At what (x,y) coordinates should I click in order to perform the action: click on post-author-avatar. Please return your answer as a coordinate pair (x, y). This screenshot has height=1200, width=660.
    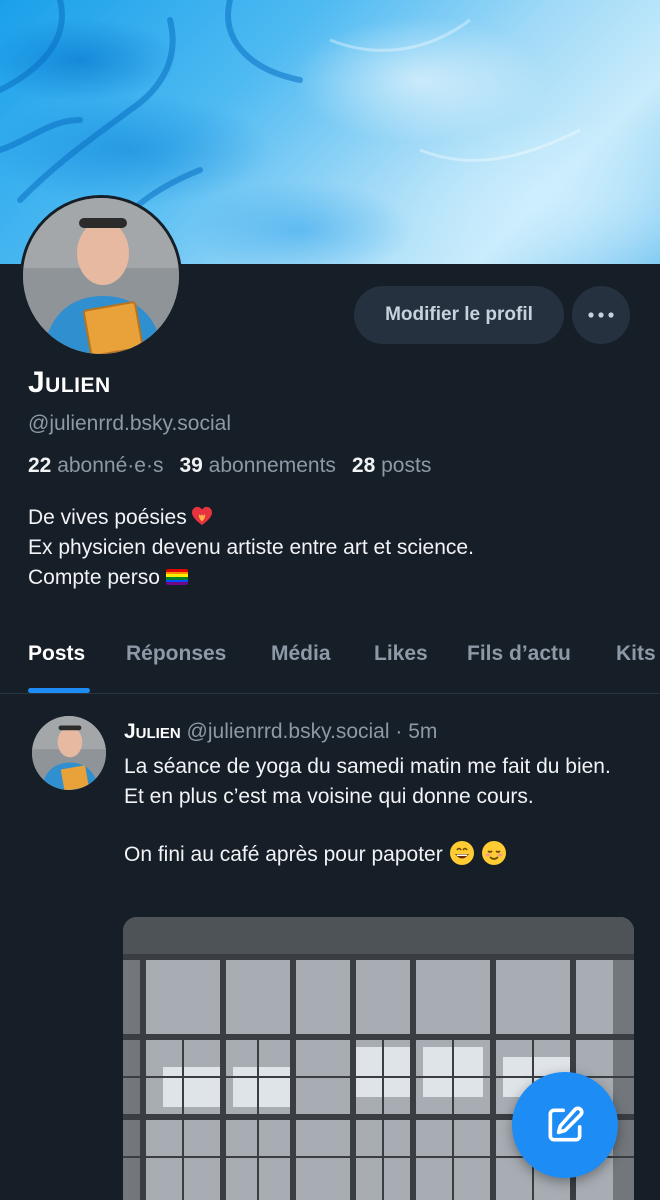
    Looking at the image, I should click on (69, 753).